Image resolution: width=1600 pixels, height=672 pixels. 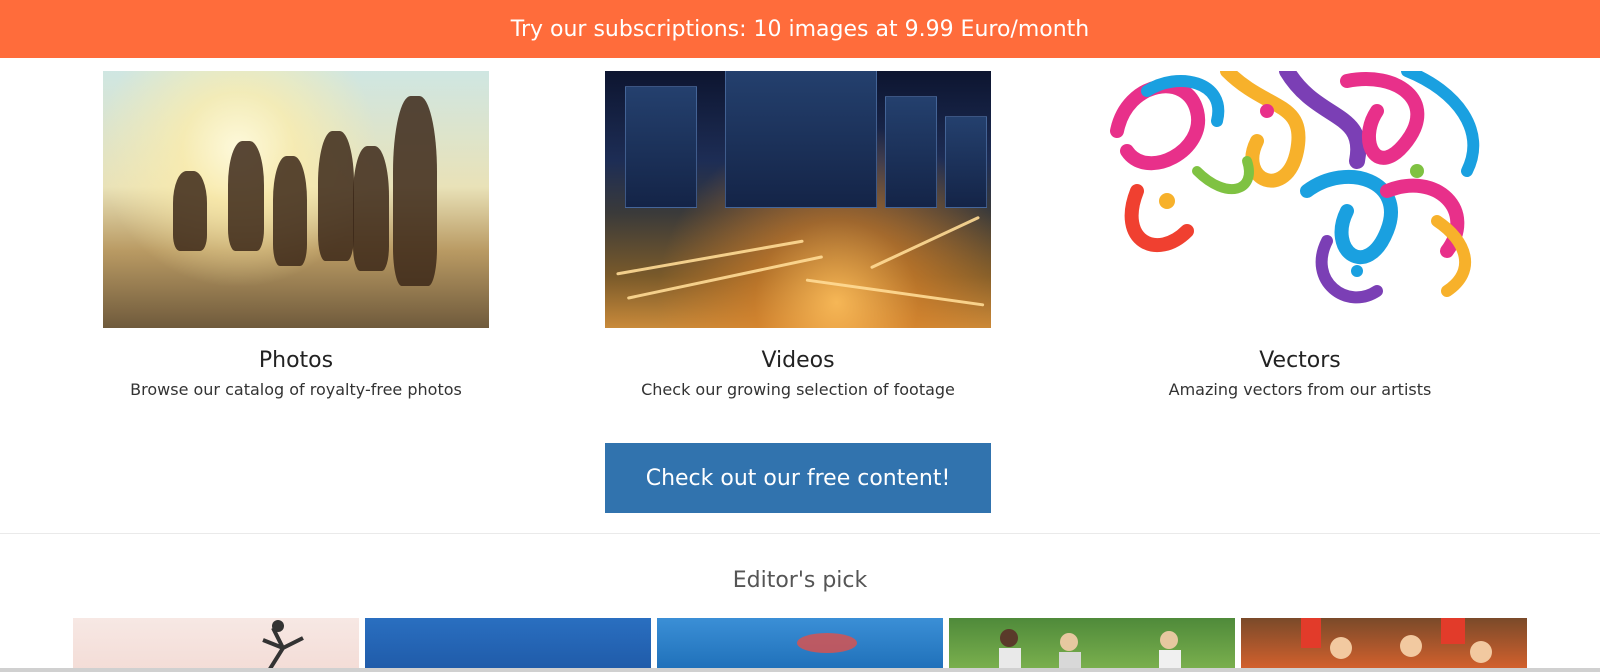 What do you see at coordinates (800, 670) in the screenshot?
I see `bottom-scroll-bar` at bounding box center [800, 670].